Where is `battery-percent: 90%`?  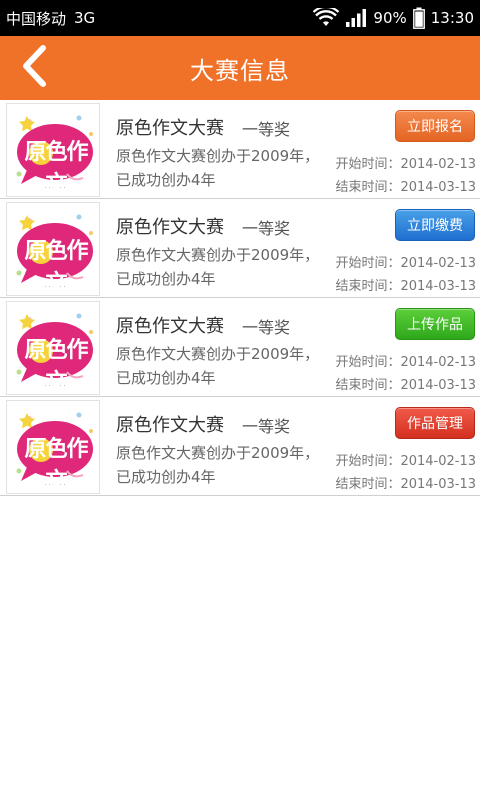
battery-percent: 90% is located at coordinates (390, 18).